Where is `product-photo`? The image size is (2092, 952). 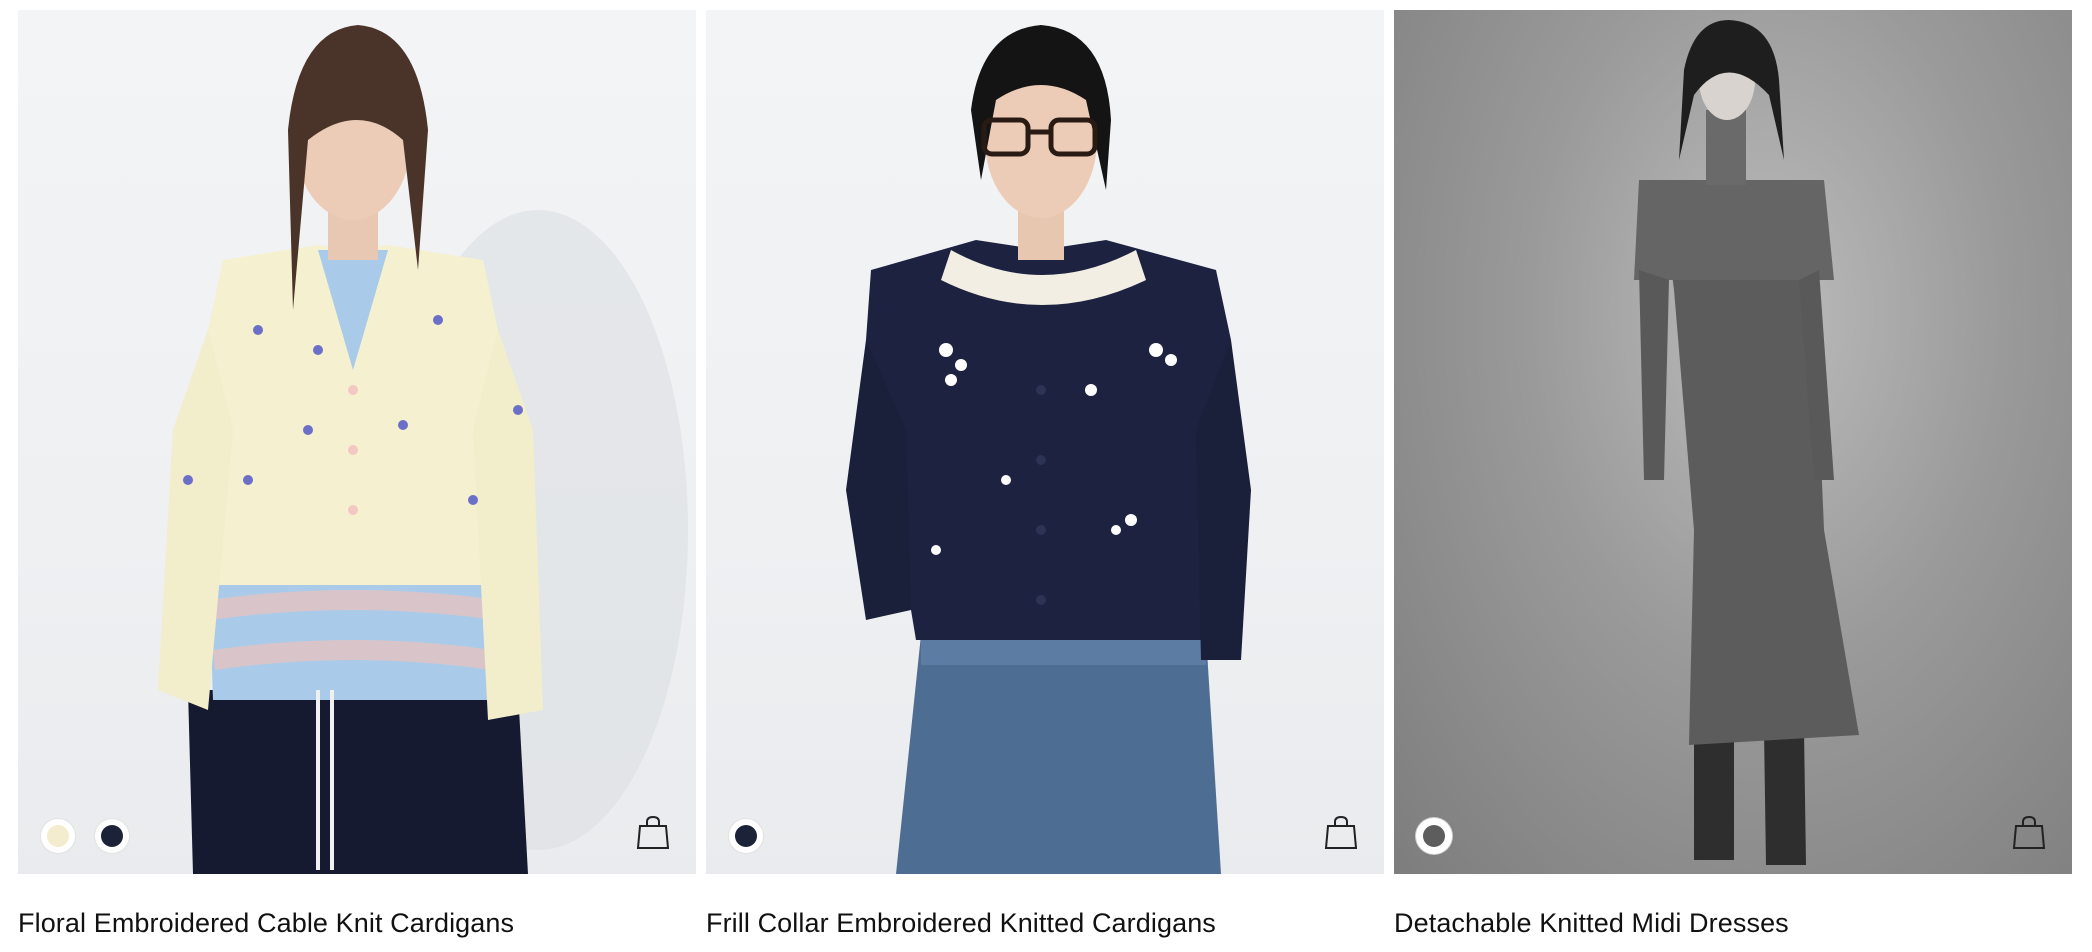
product-photo is located at coordinates (1746, 442).